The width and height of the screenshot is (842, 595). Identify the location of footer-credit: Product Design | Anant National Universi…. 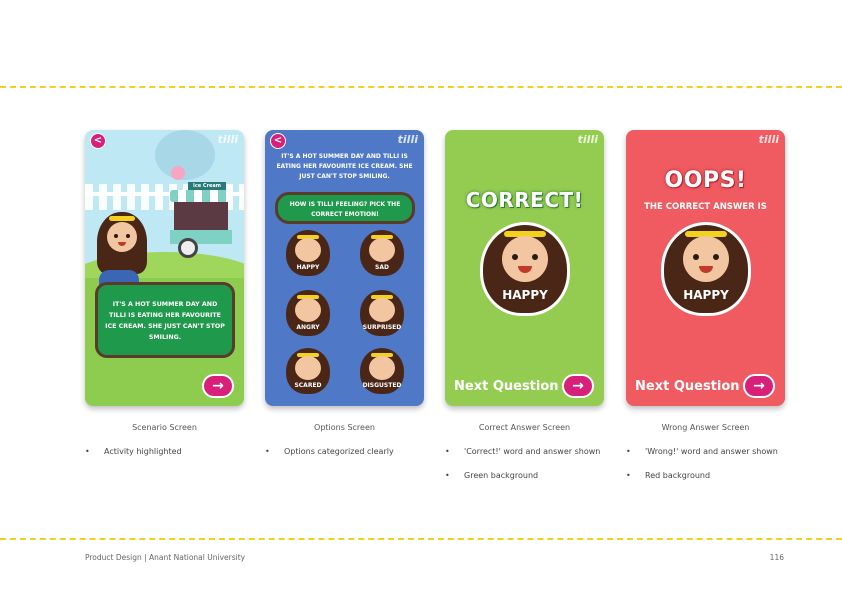
(165, 557).